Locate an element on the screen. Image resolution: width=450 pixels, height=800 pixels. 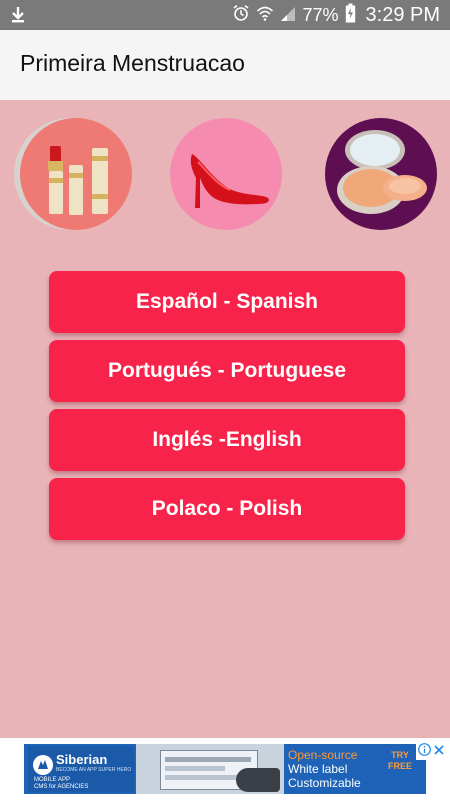
ad-info-icon is located at coordinates (424, 752).